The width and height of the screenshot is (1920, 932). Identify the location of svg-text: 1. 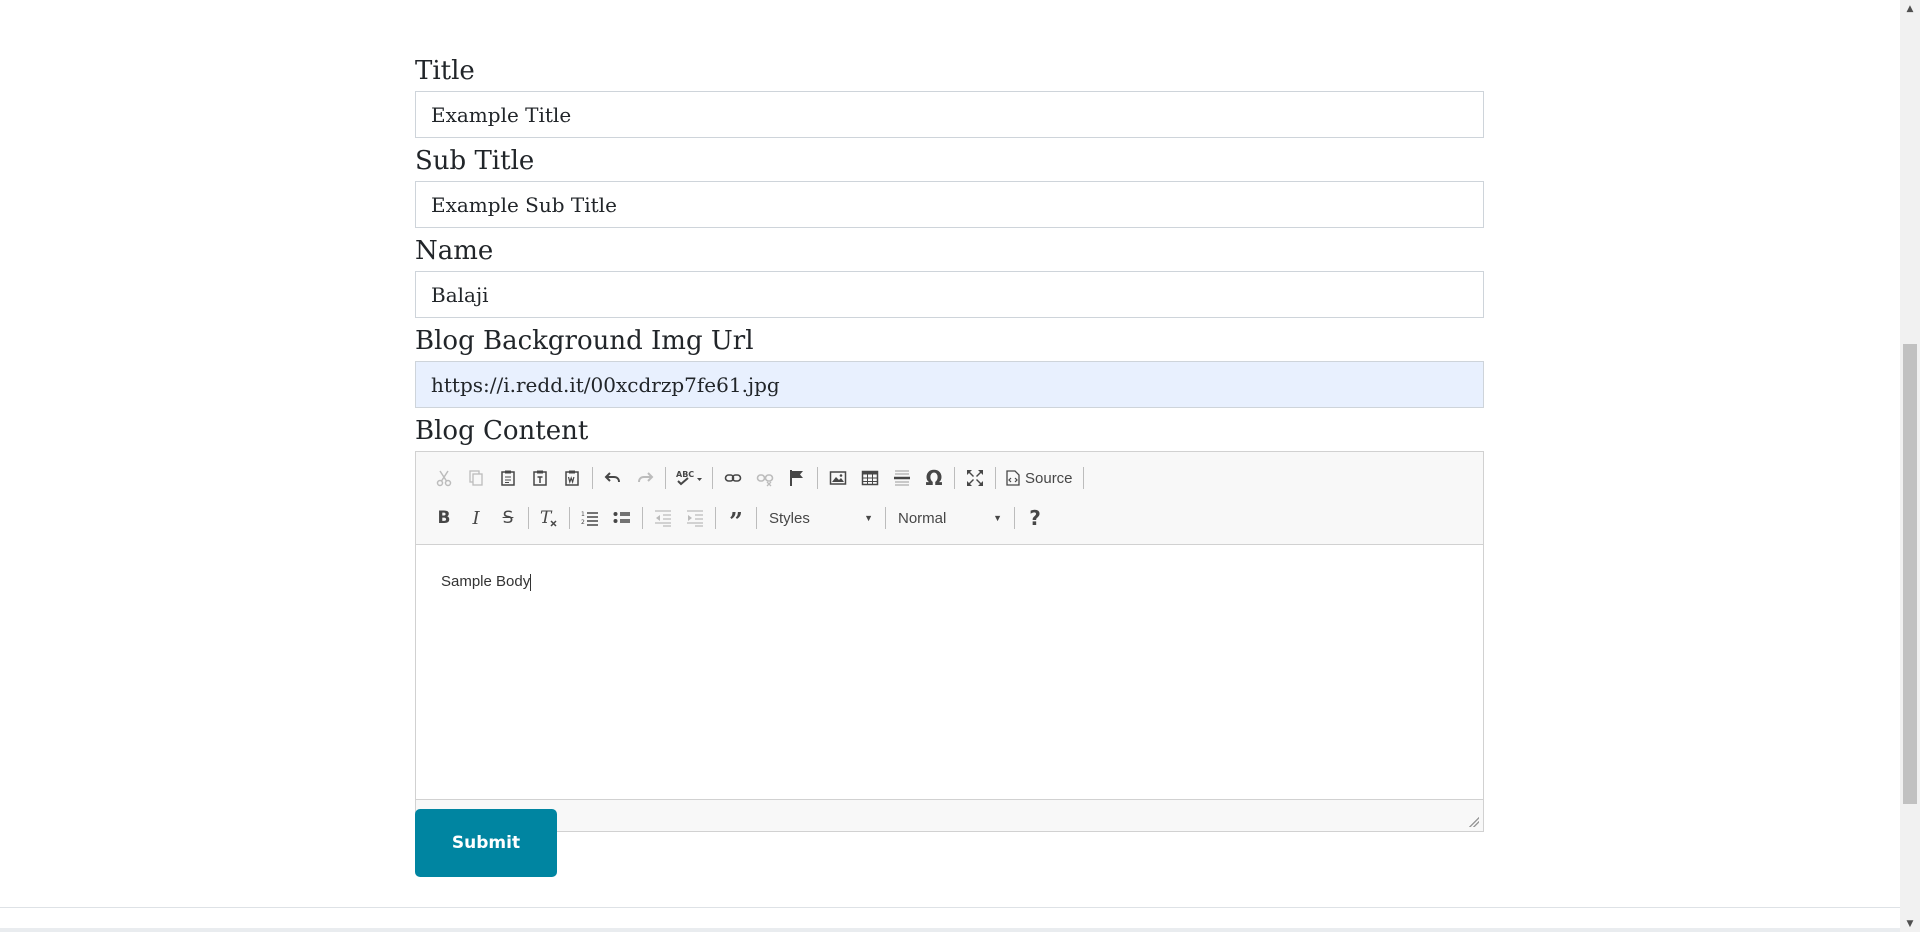
(583, 514).